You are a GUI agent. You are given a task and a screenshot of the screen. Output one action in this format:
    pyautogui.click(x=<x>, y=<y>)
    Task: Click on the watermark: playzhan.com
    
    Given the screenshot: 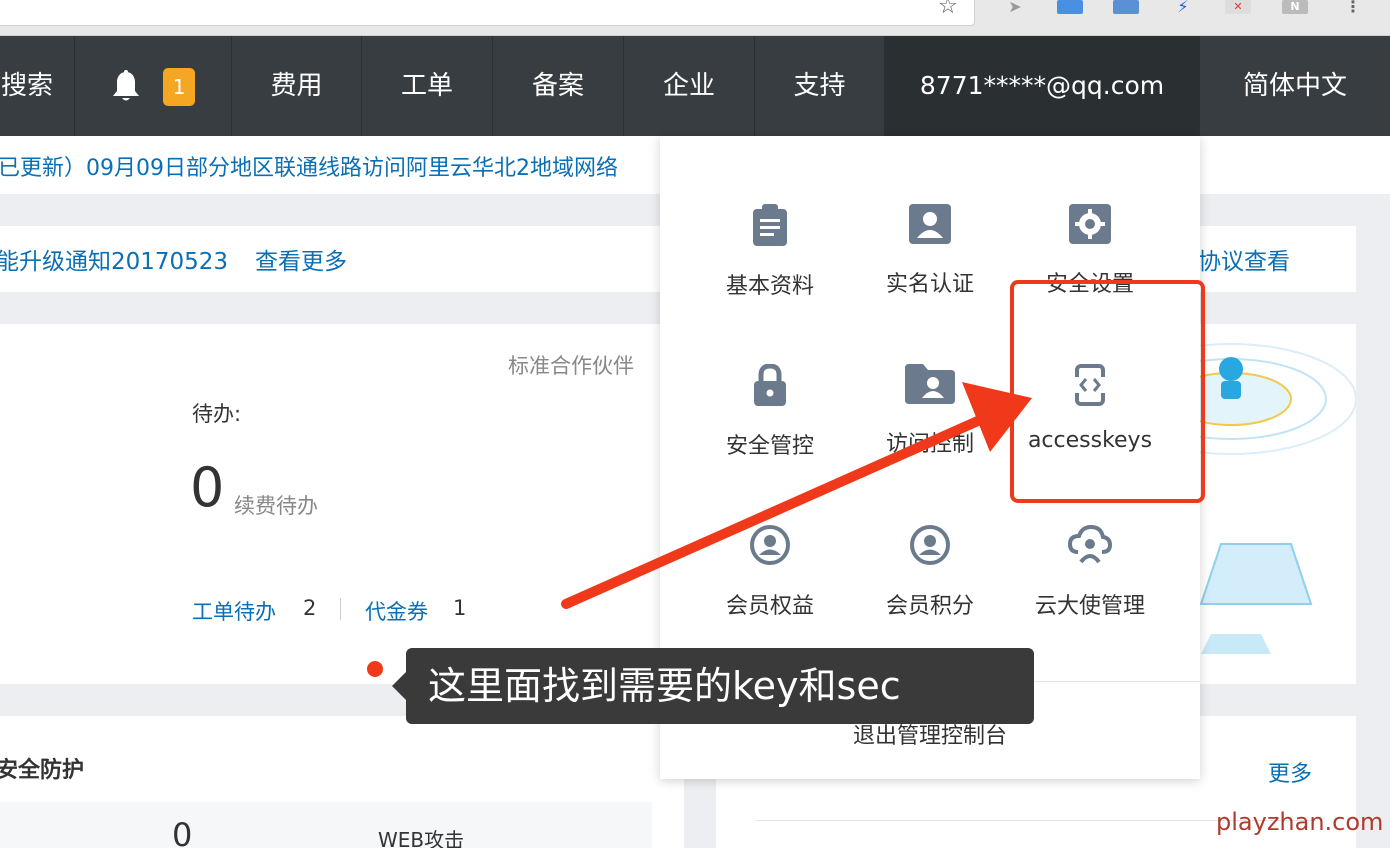 What is the action you would take?
    pyautogui.click(x=1300, y=822)
    